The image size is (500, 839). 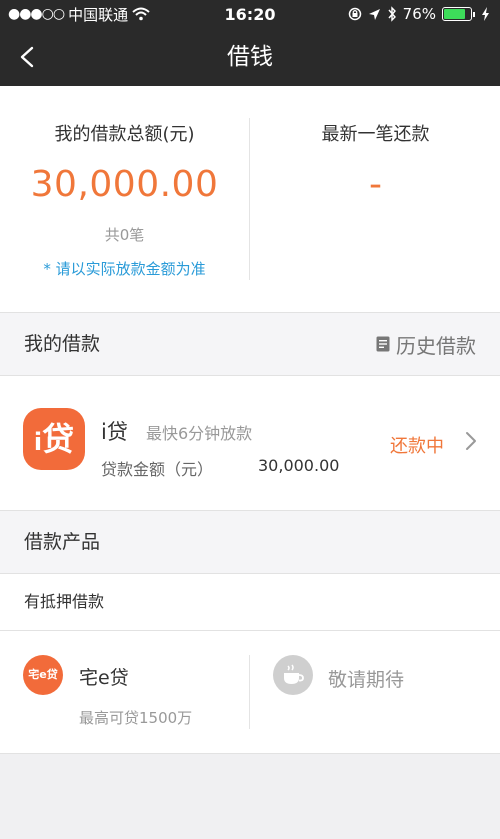 I want to click on total-loan-panel: 我的借款总额(元) 30,000.00 共0笔 * 请以实际放款金额为准, so click(x=124, y=199).